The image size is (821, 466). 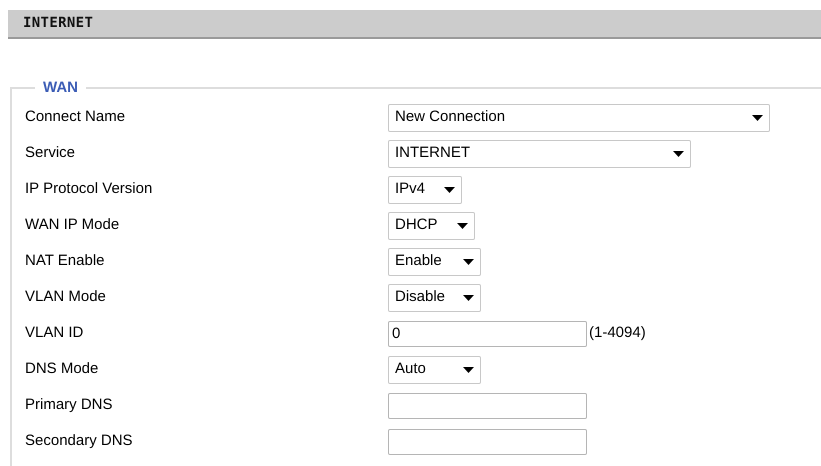 I want to click on dropdown: New Connection, so click(x=579, y=118).